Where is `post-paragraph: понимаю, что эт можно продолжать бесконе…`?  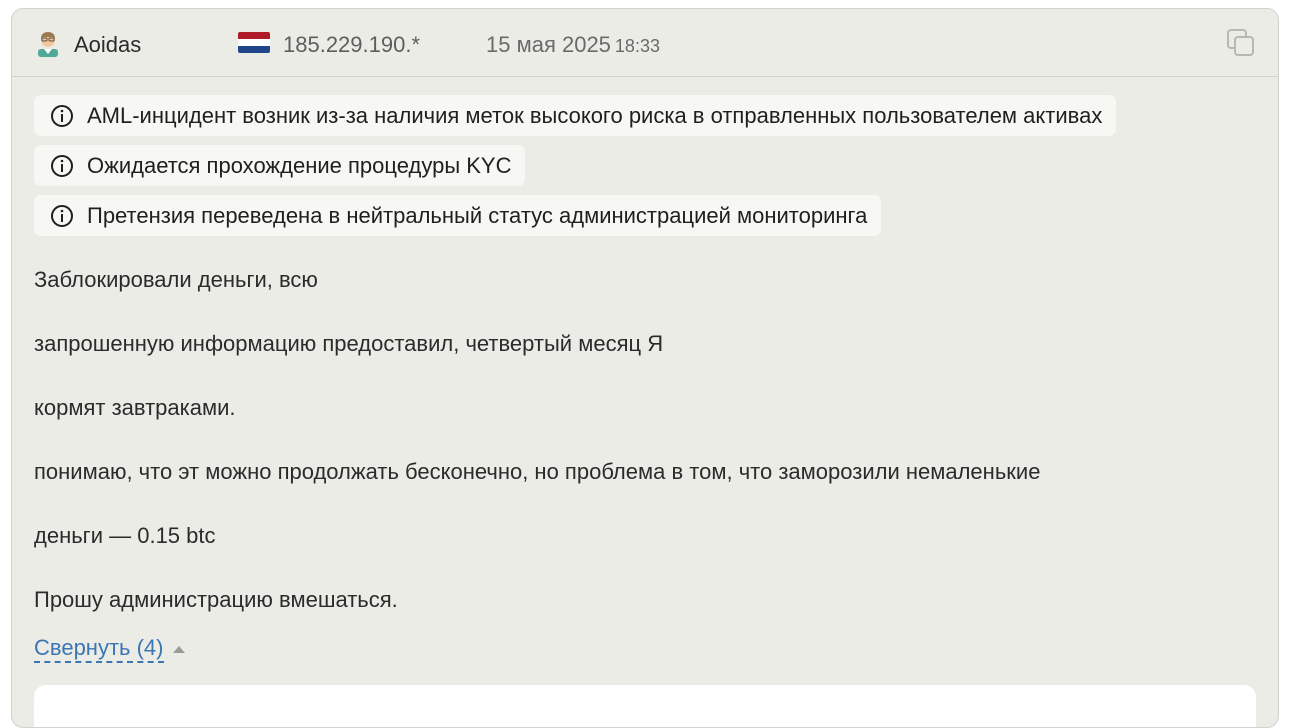 post-paragraph: понимаю, что эт можно продолжать бесконе… is located at coordinates (537, 471).